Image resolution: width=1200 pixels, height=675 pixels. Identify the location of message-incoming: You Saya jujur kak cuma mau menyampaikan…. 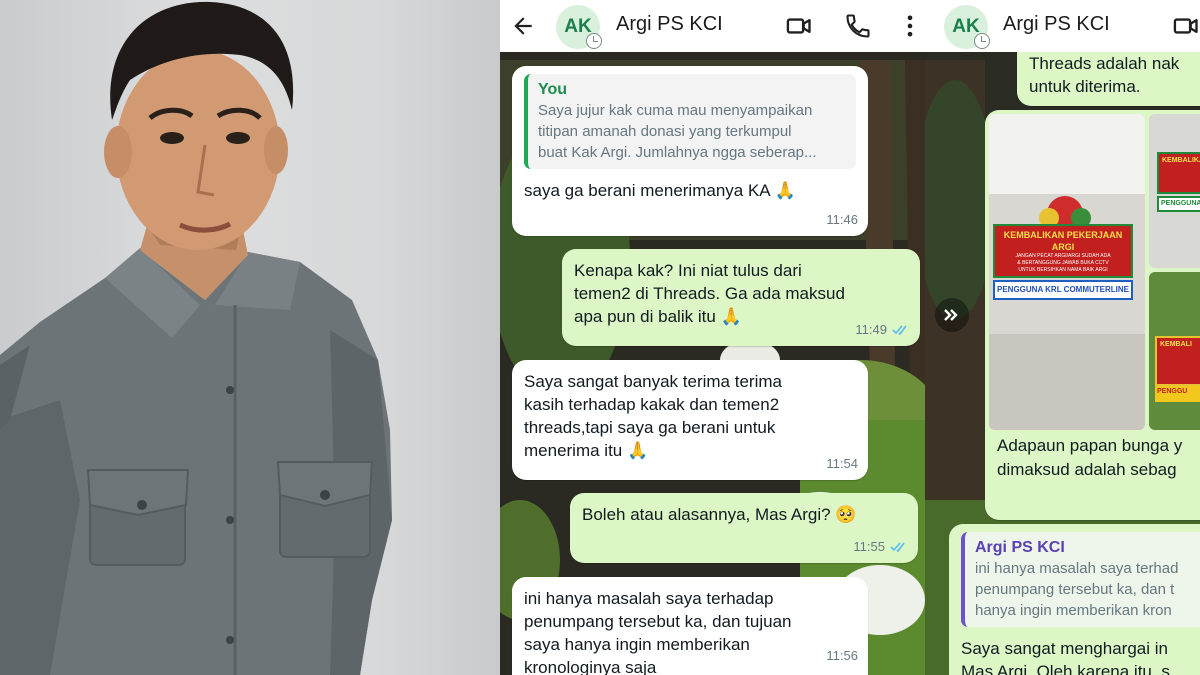
(690, 151).